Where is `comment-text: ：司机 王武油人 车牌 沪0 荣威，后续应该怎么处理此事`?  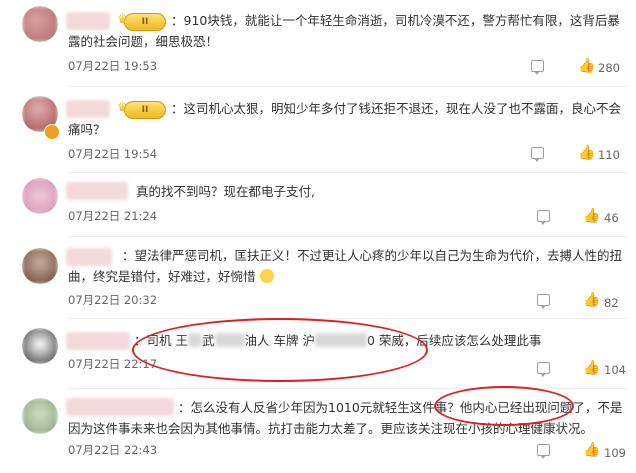 comment-text: ：司机 王武油人 车牌 沪0 荣威，后续应该怎么处理此事 is located at coordinates (338, 340).